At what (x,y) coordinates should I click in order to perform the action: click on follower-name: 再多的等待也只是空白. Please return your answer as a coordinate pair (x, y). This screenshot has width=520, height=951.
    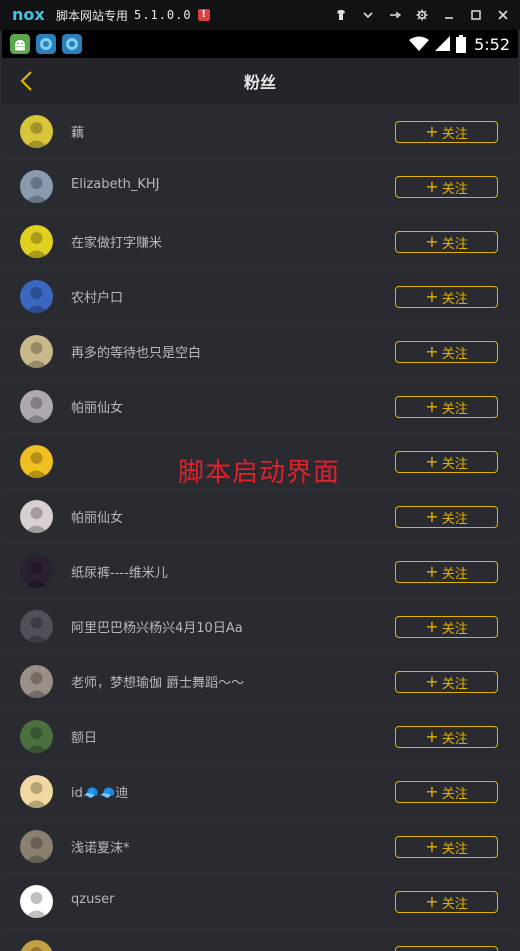
    Looking at the image, I should click on (136, 351).